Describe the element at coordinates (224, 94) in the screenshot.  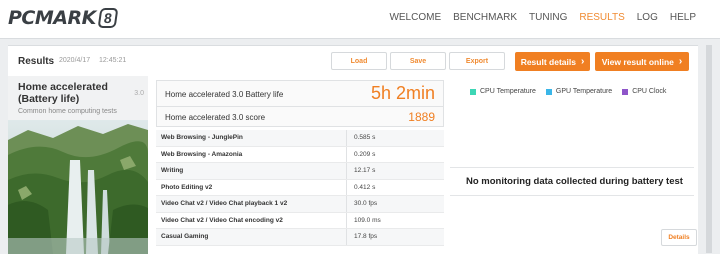
I see `battery-life-label: Home accelerated 3.0 Battery life` at that location.